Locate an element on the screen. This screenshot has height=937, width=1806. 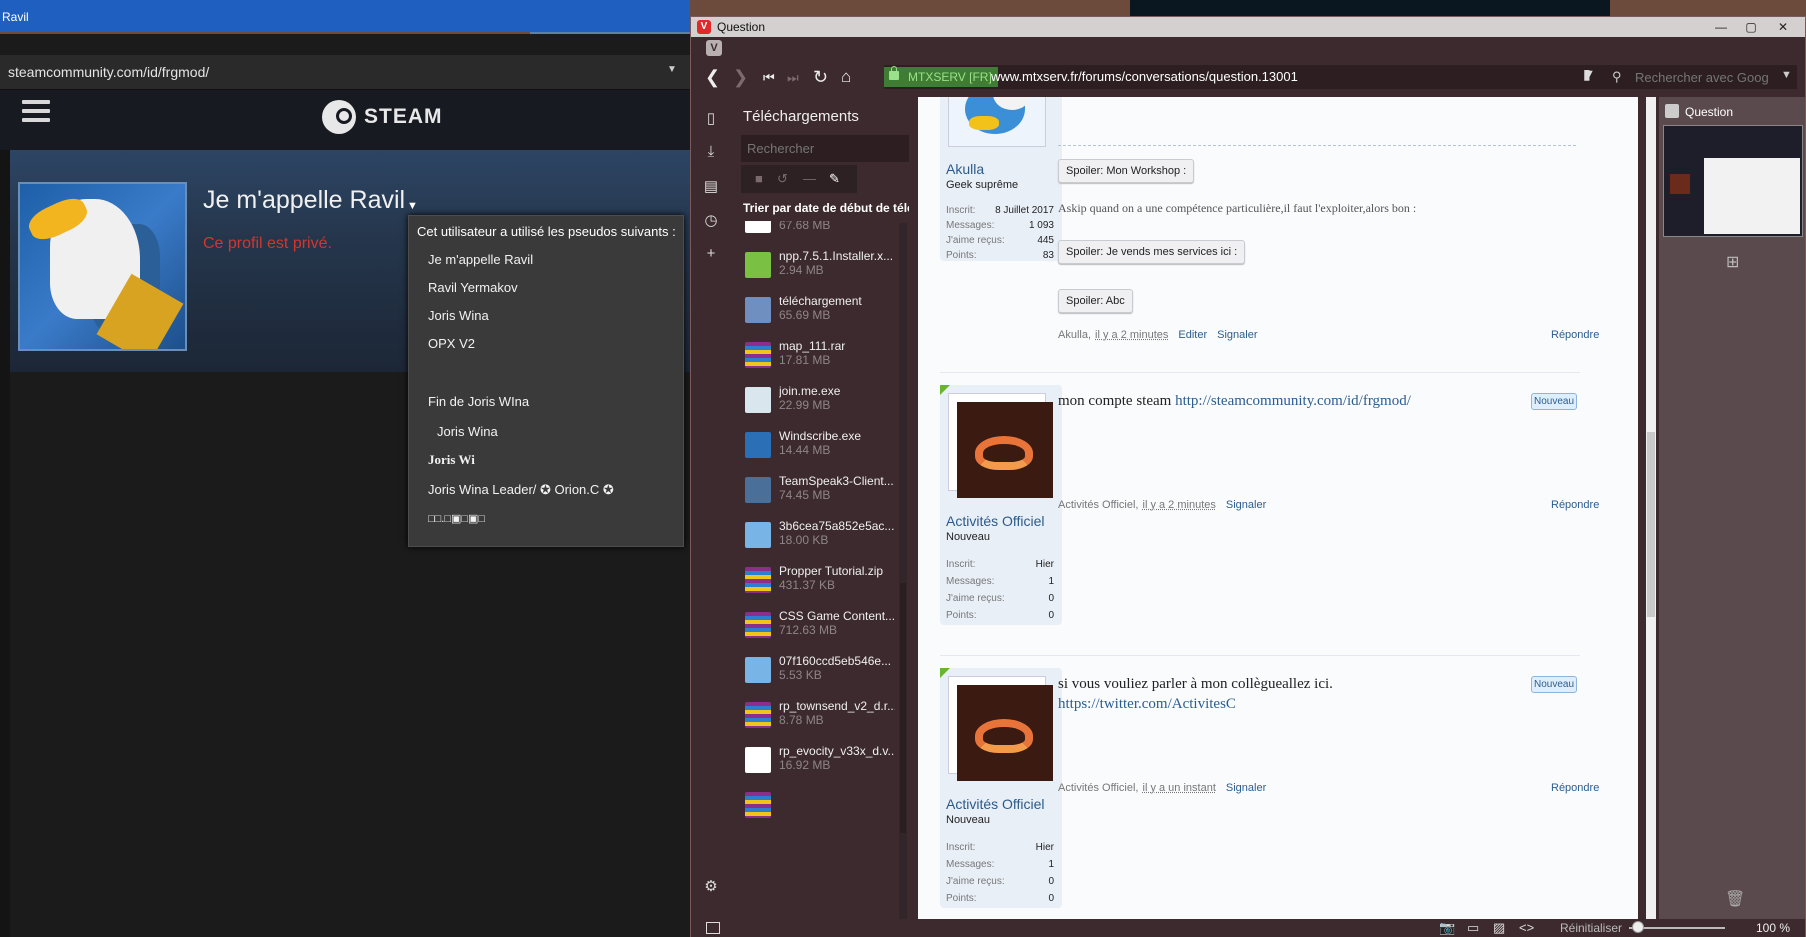
user-stat: J'aime reçus: 445 is located at coordinates (1000, 240).